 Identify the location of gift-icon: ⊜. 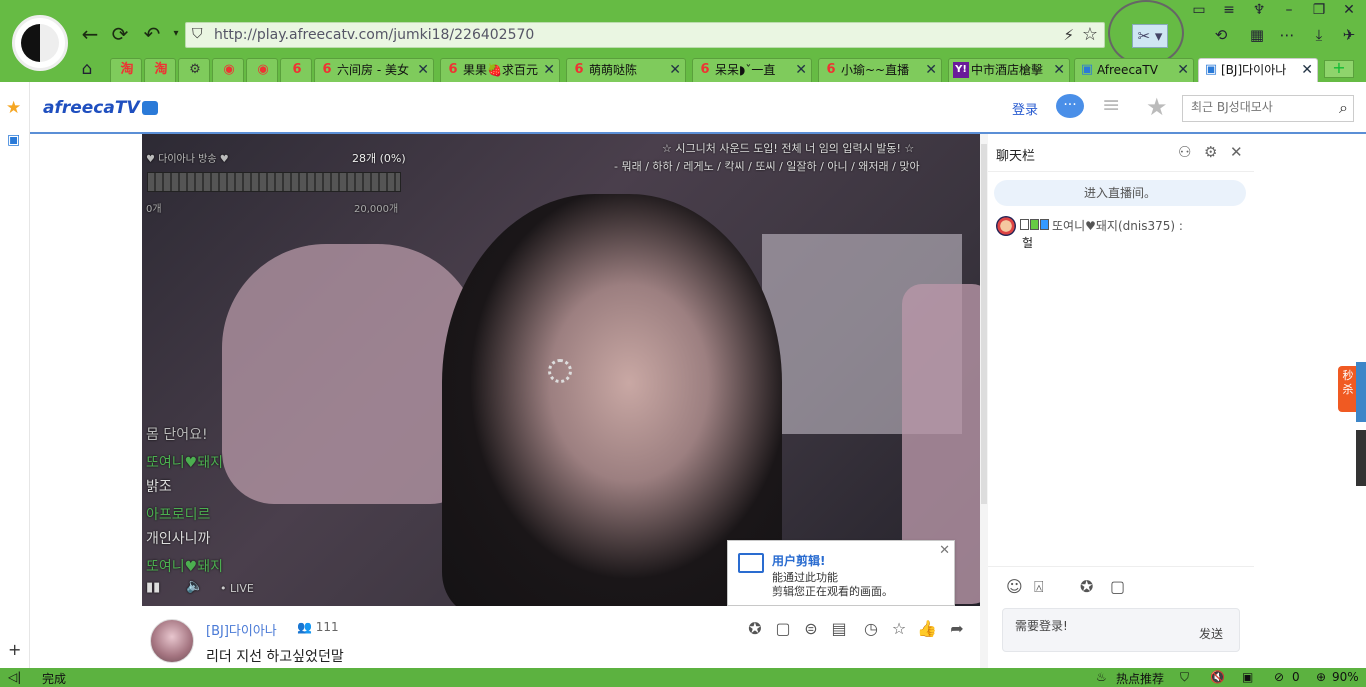
(811, 629).